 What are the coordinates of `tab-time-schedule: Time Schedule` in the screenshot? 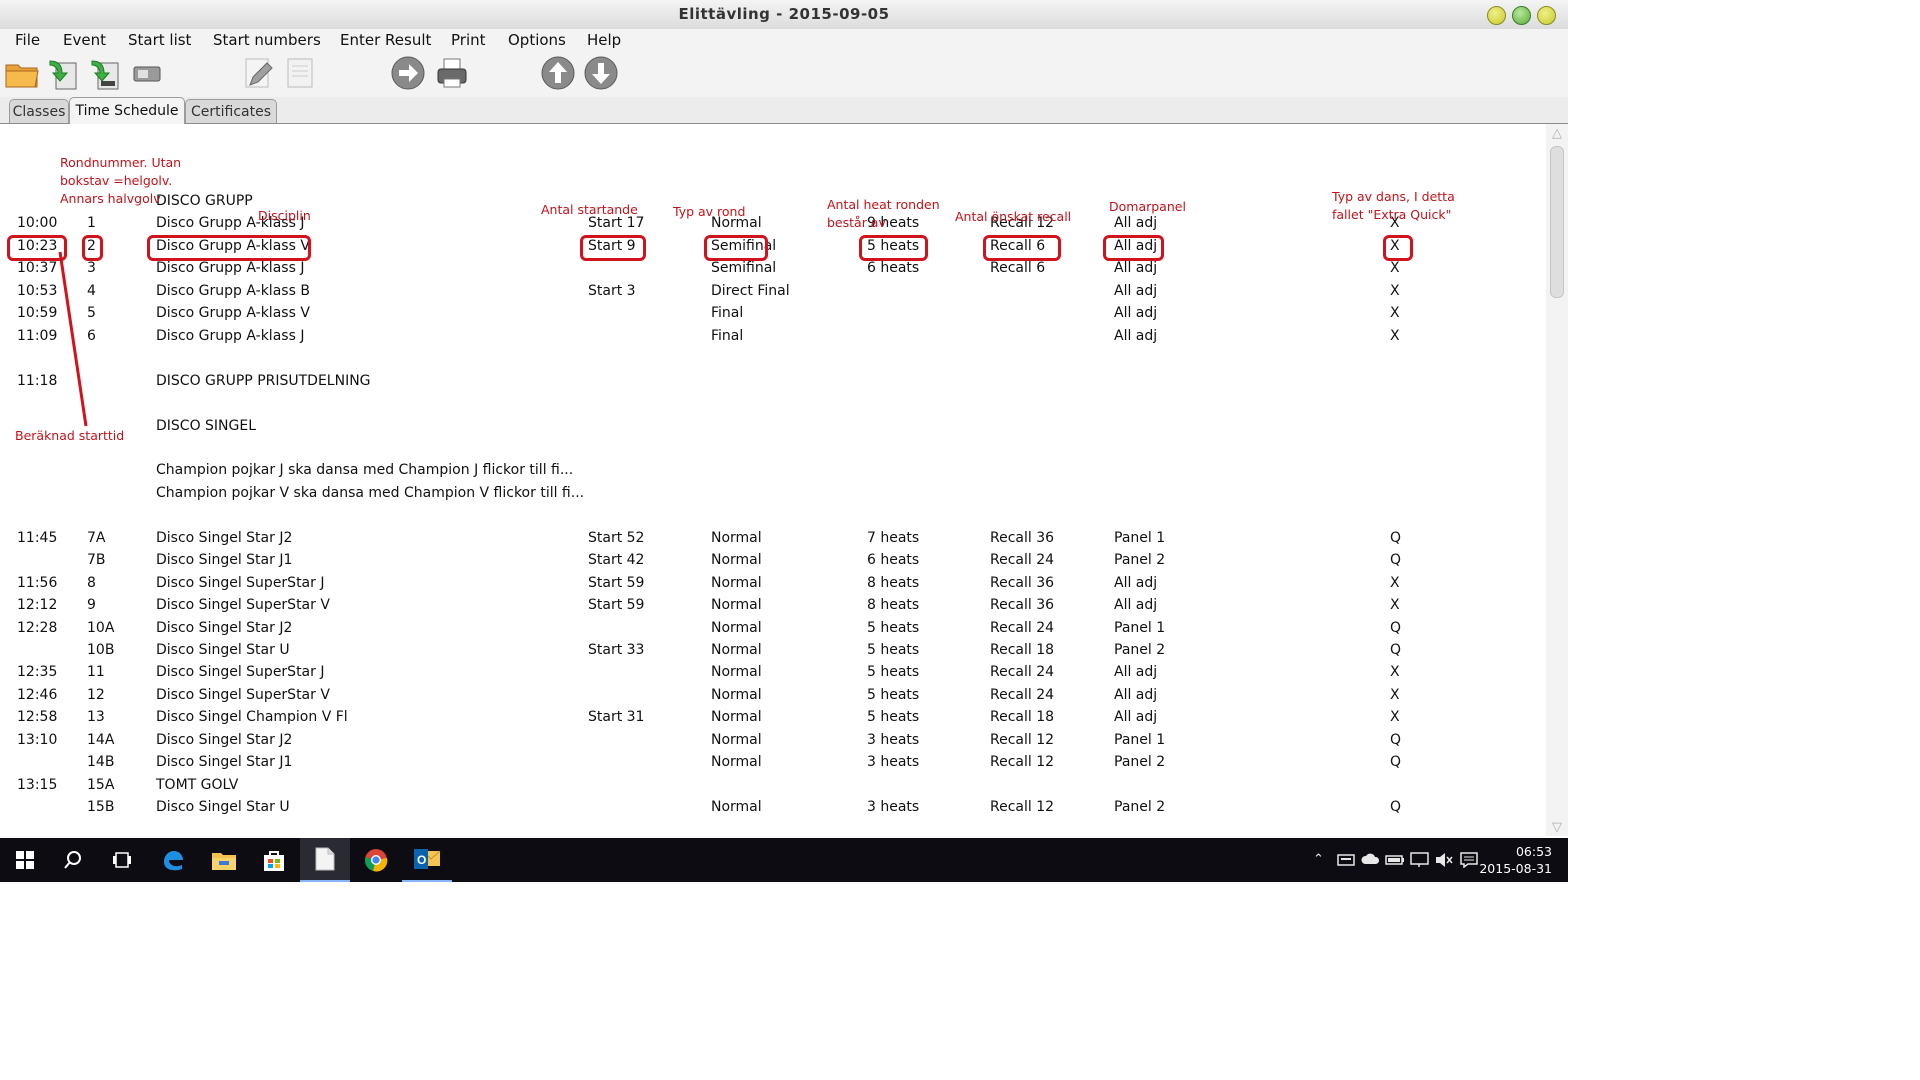 It's located at (127, 110).